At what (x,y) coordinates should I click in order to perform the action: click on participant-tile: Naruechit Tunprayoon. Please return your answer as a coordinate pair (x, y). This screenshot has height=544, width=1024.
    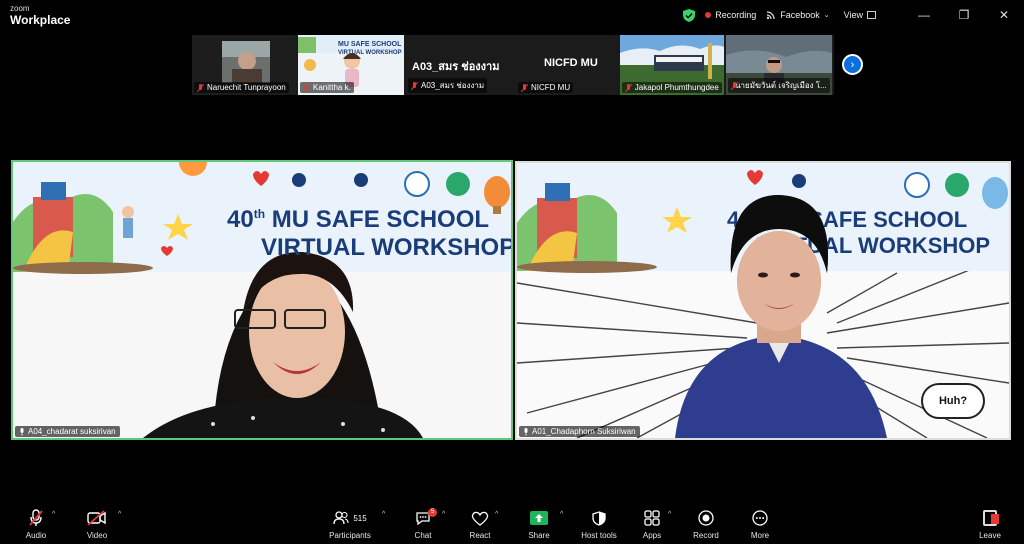
    Looking at the image, I should click on (244, 65).